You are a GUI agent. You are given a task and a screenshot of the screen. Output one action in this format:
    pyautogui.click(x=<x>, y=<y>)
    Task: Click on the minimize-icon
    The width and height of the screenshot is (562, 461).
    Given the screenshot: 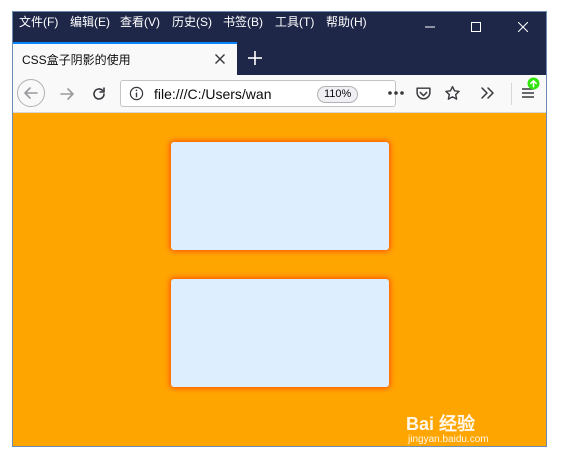 What is the action you would take?
    pyautogui.click(x=430, y=27)
    